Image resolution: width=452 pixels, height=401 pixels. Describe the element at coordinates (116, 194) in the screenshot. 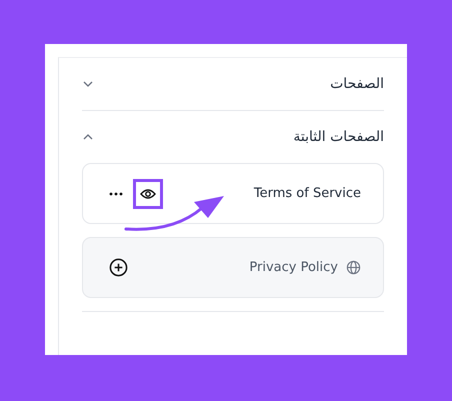

I see `more-icon` at that location.